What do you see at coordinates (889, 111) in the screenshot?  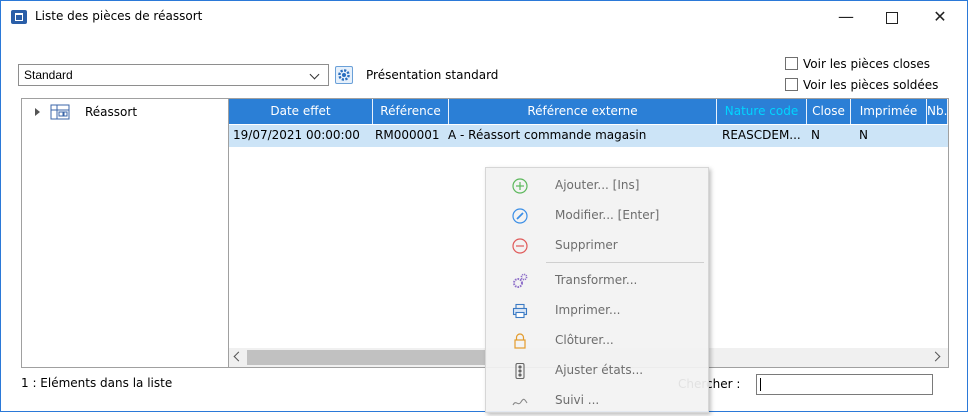 I see `column-header-printed: Imprimée` at bounding box center [889, 111].